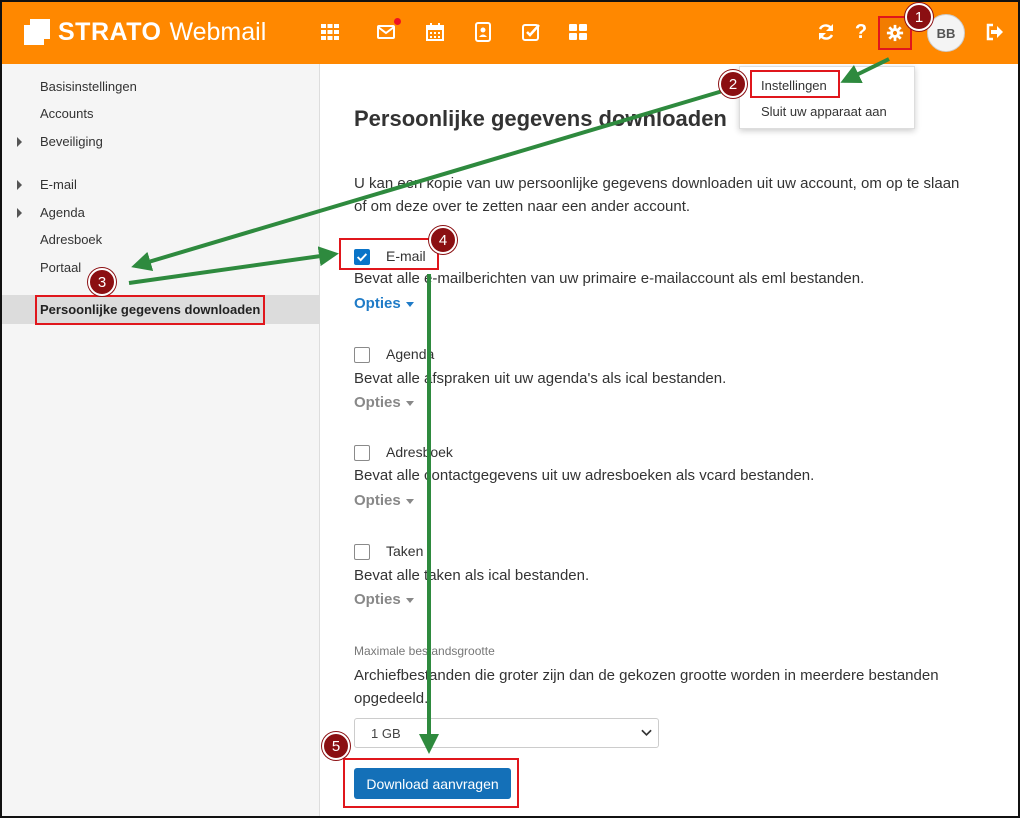 The width and height of the screenshot is (1020, 818). What do you see at coordinates (646, 733) in the screenshot?
I see `chevron-down-icon` at bounding box center [646, 733].